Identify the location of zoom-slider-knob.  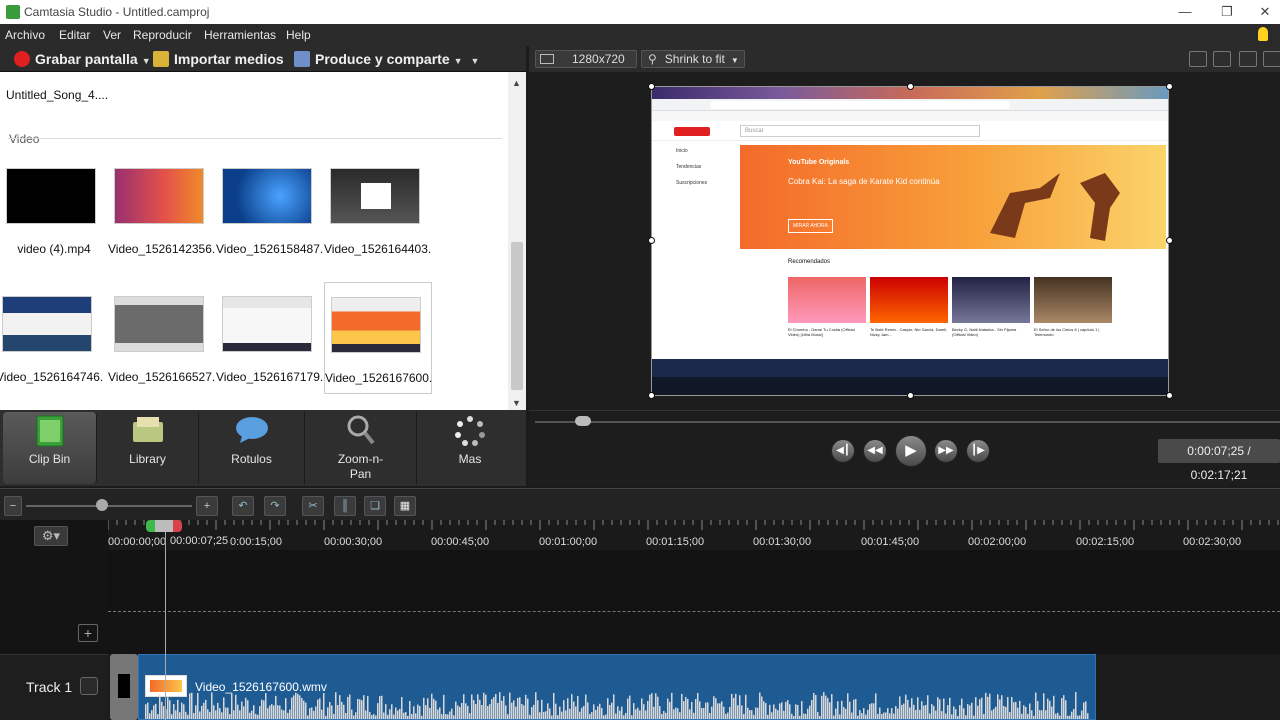
(102, 505).